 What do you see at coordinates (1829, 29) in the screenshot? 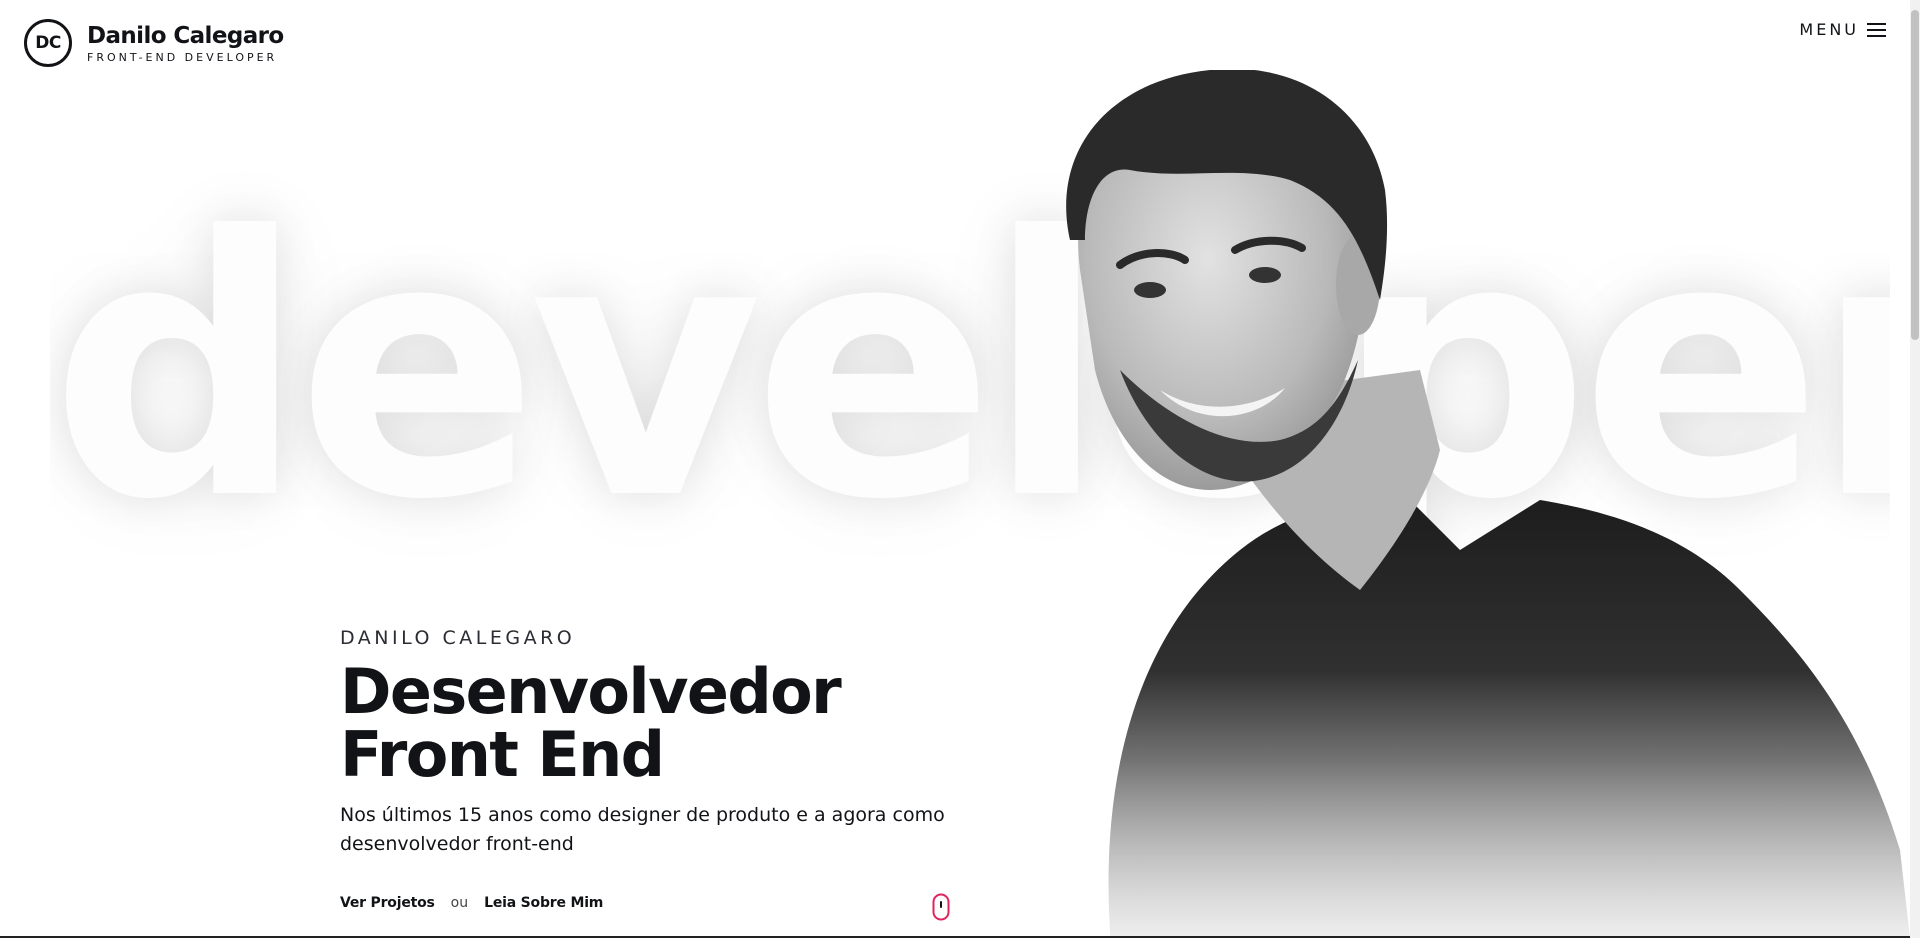
I see `menu-label: MENU` at bounding box center [1829, 29].